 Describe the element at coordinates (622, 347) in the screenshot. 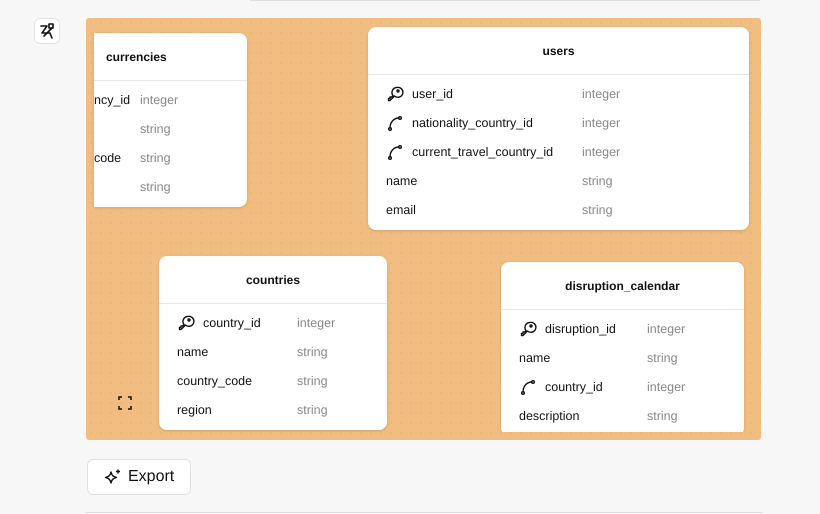

I see `table-card: disruption_calendar disruption_id integer name string country_id integer description string` at that location.